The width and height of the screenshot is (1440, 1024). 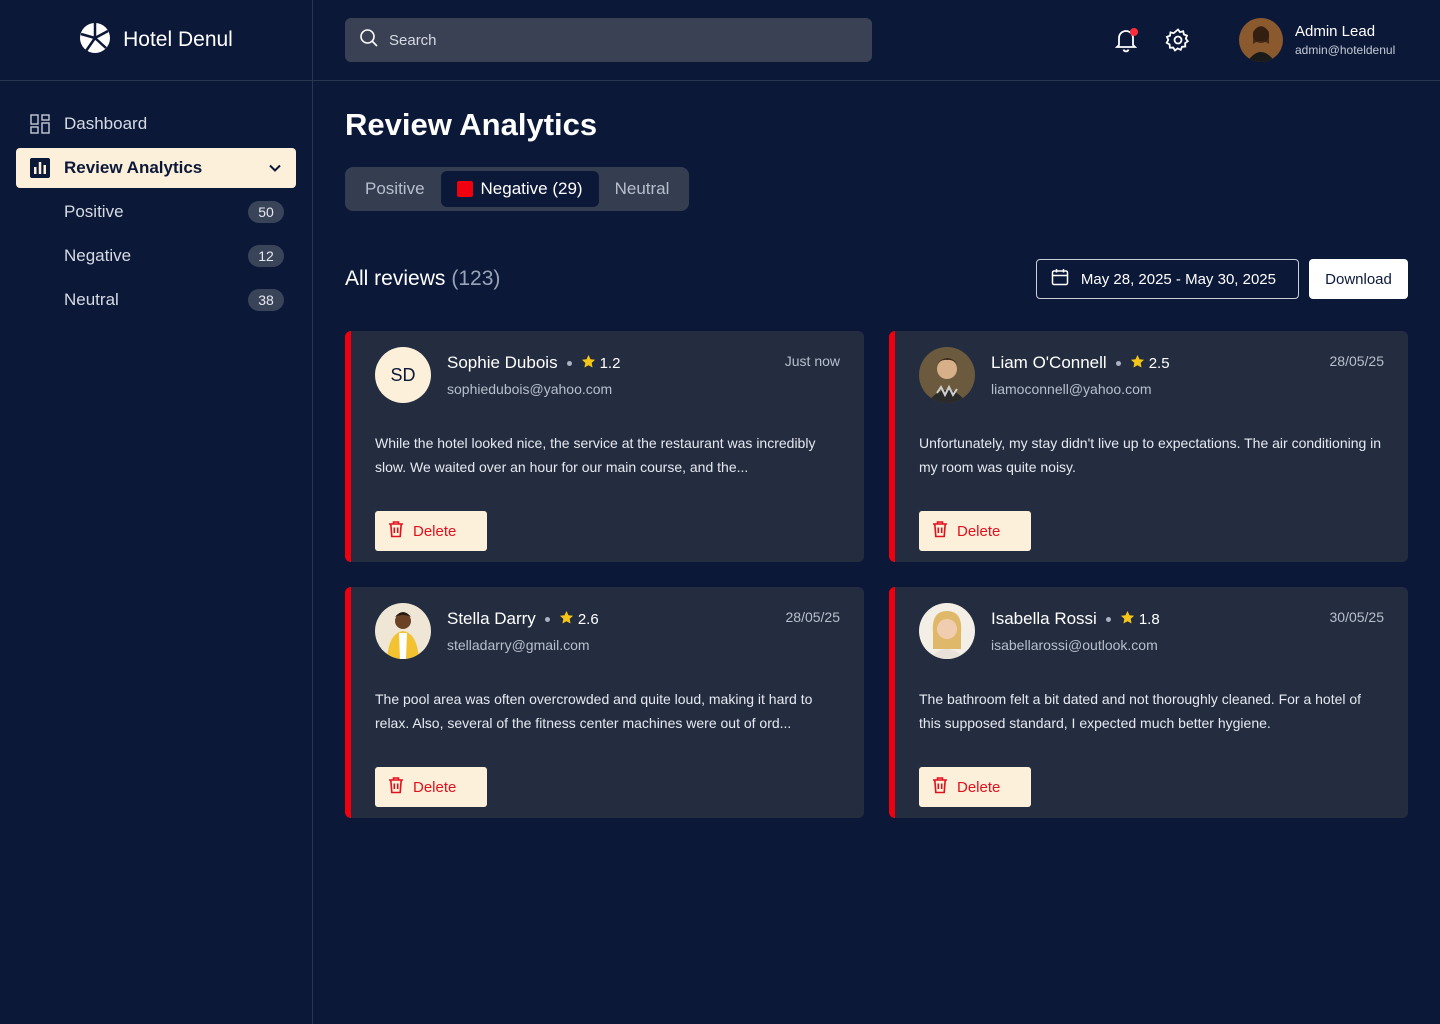 I want to click on review-date: Just now, so click(x=812, y=361).